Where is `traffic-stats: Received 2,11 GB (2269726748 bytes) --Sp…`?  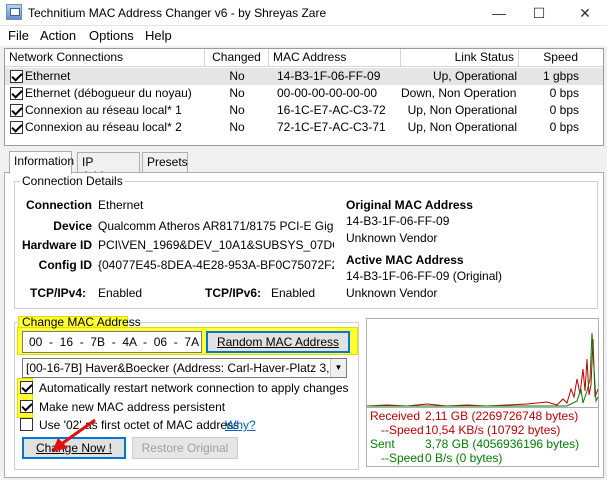 traffic-stats: Received 2,11 GB (2269726748 bytes) --Sp… is located at coordinates (482, 437).